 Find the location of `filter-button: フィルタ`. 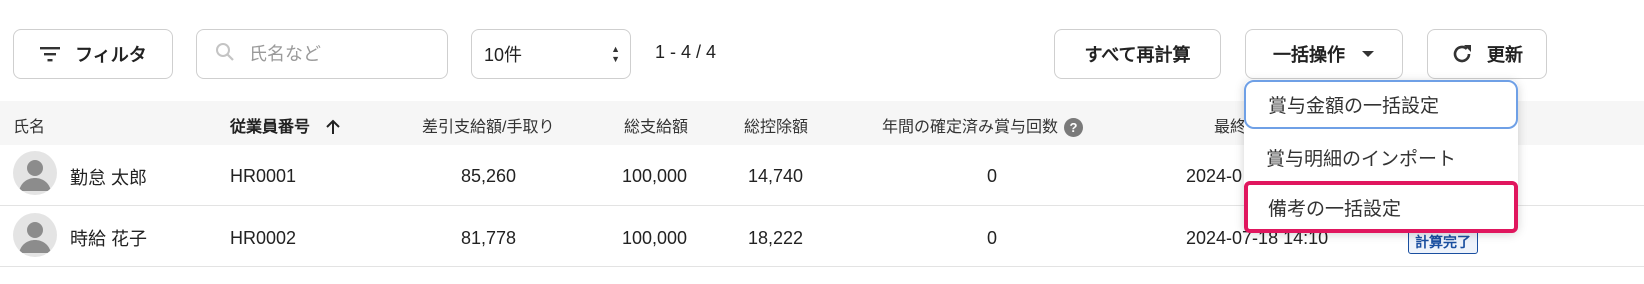

filter-button: フィルタ is located at coordinates (93, 54).